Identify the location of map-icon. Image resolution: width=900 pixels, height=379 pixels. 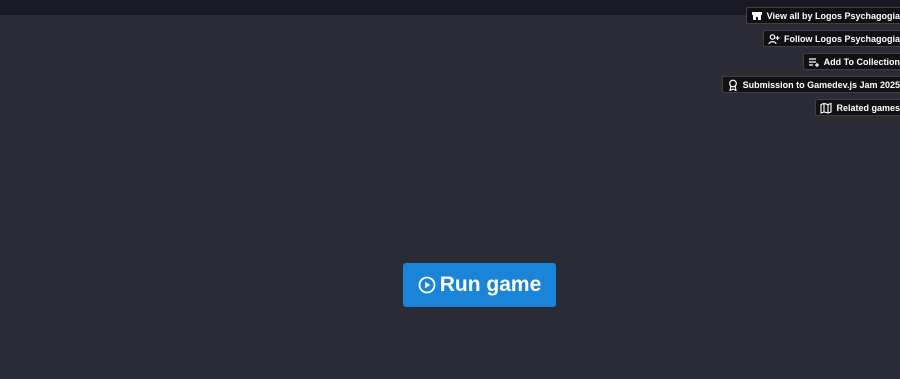
(826, 108).